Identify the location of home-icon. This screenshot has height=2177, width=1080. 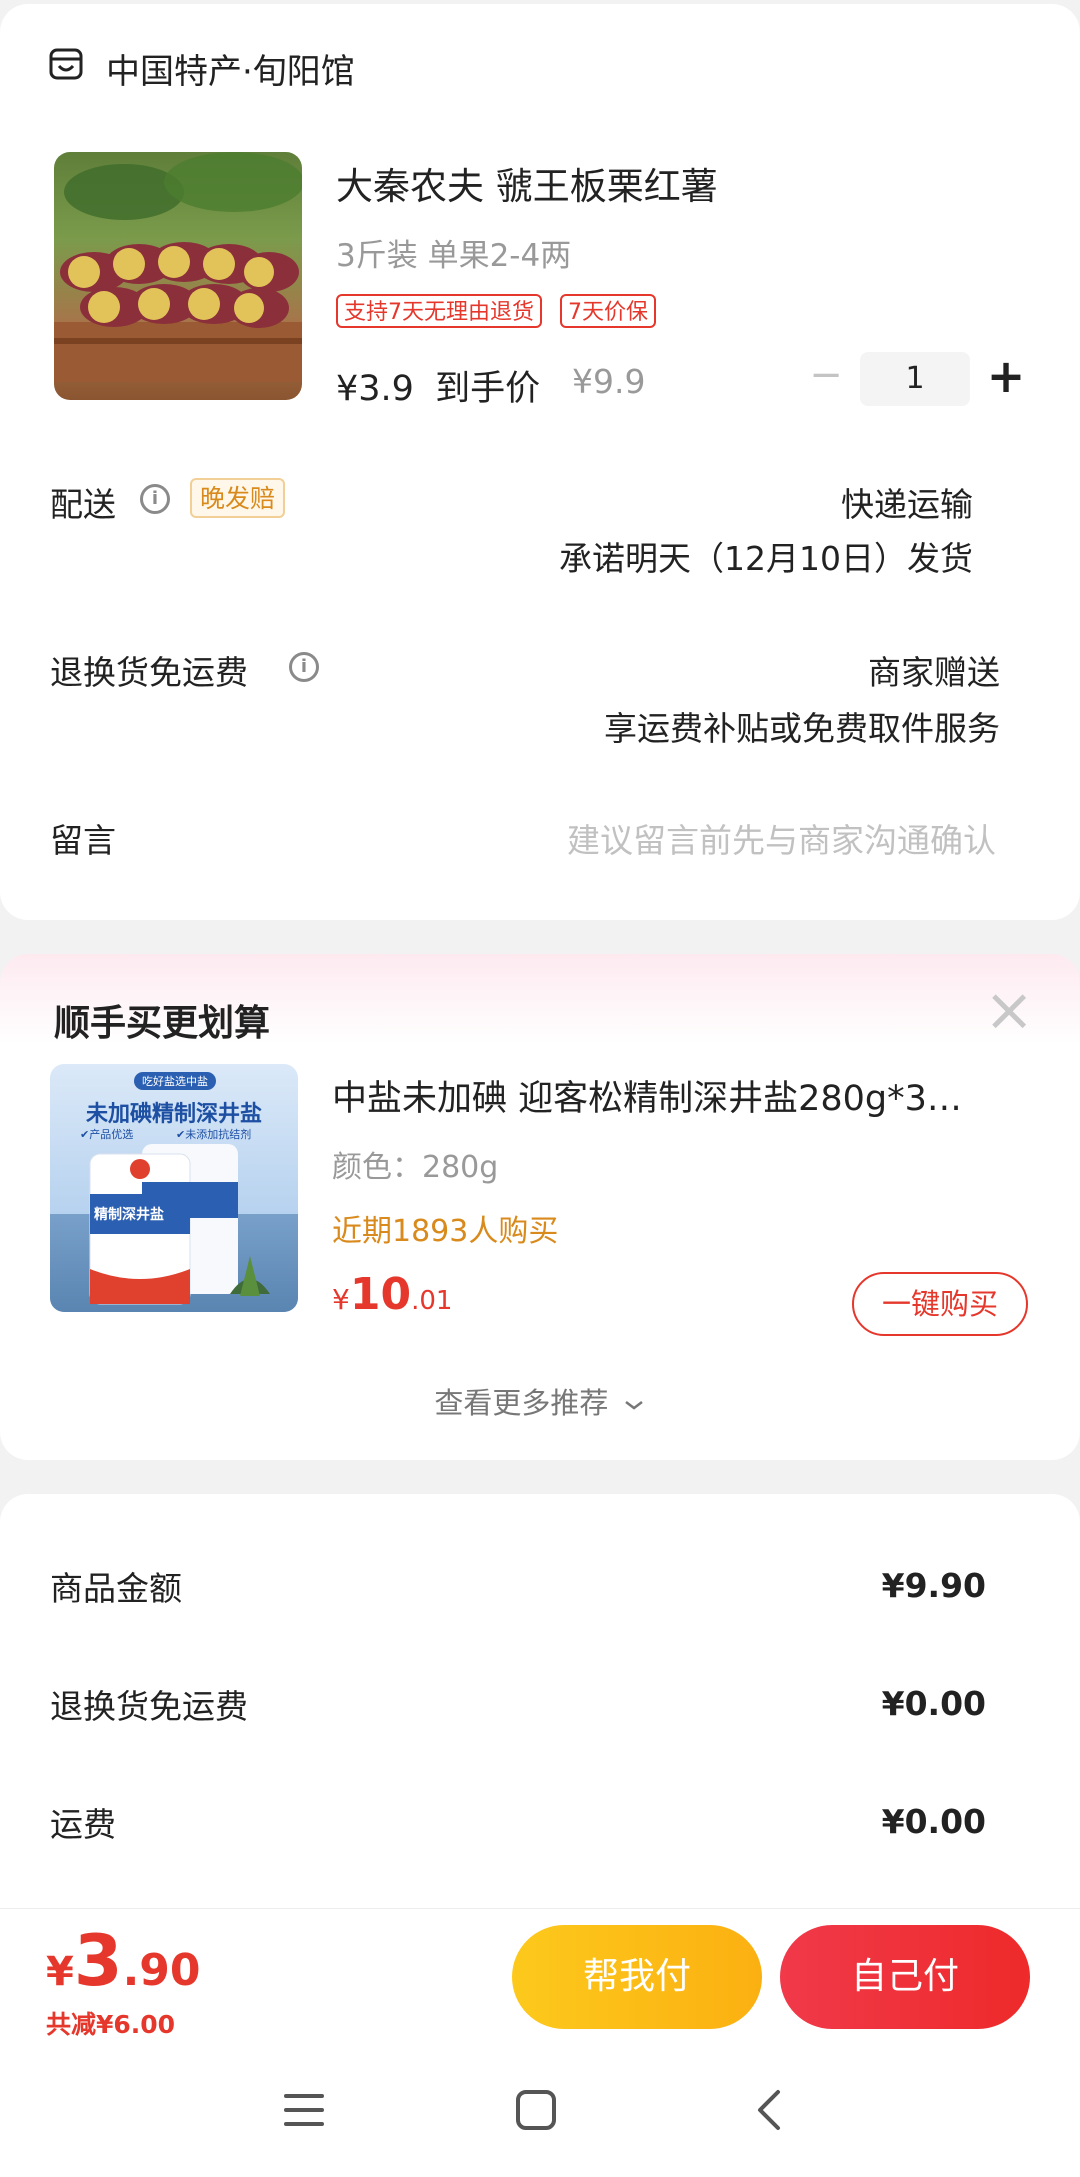
(536, 2110).